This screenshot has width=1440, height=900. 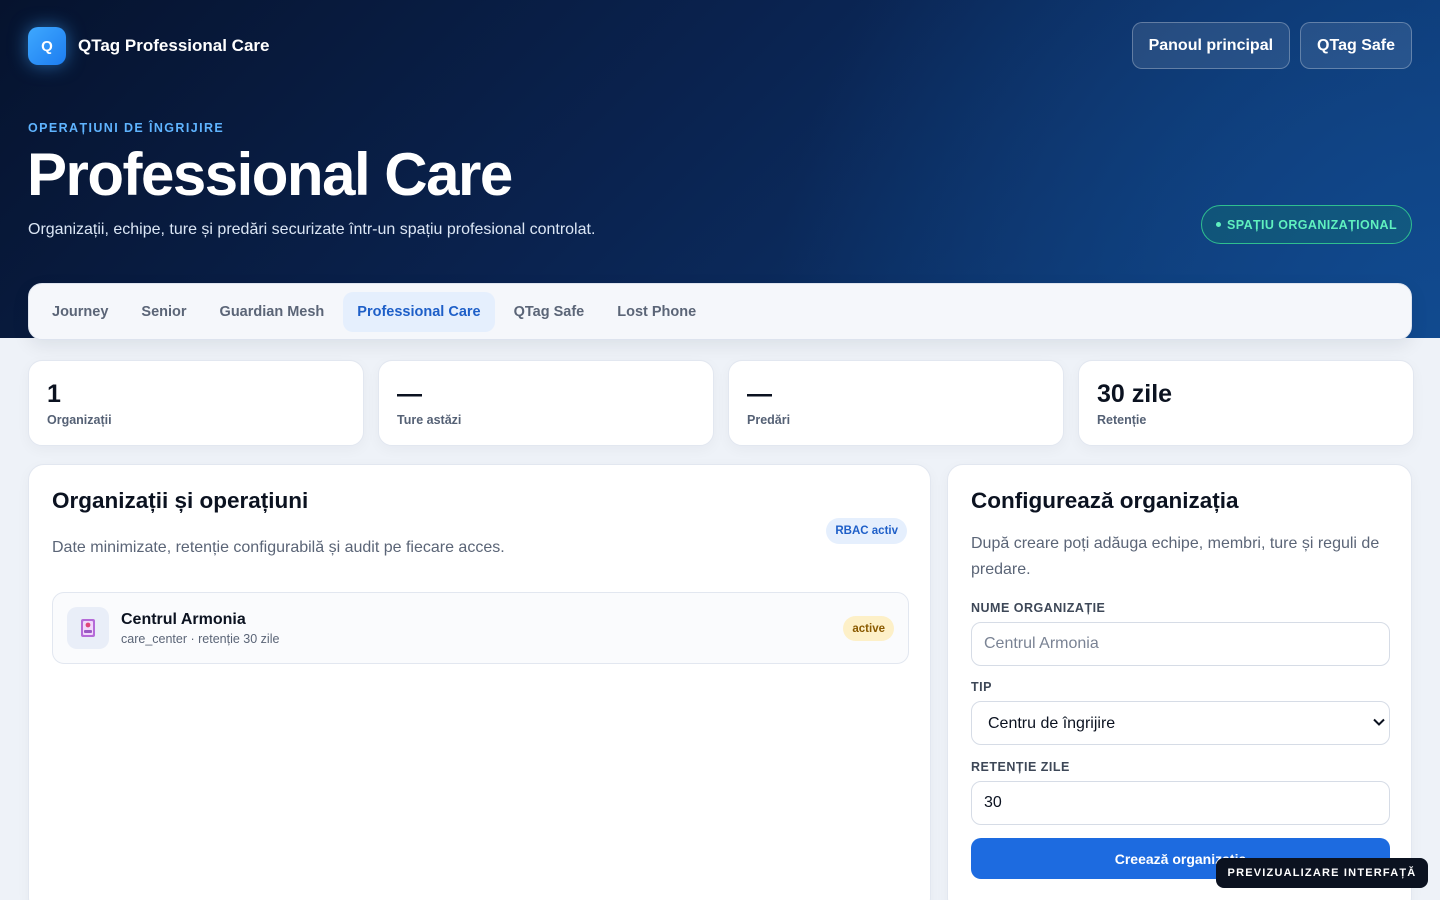 What do you see at coordinates (79, 420) in the screenshot?
I see `stat-label: Organizații` at bounding box center [79, 420].